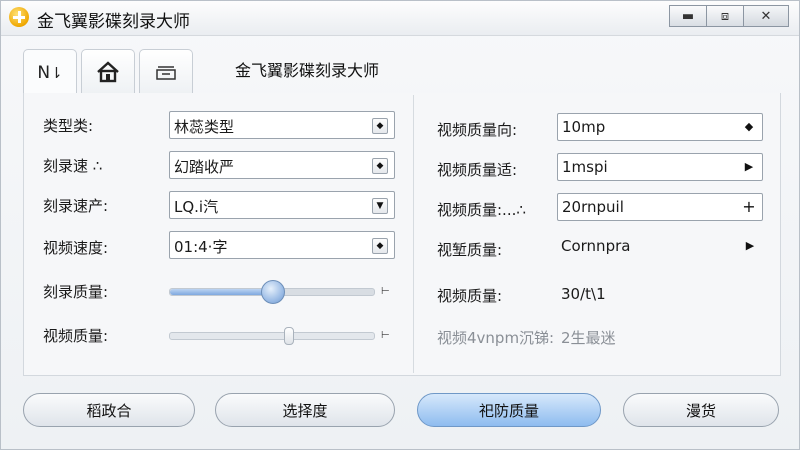 This screenshot has height=450, width=800. What do you see at coordinates (68, 126) in the screenshot?
I see `type-label: 类型类:` at bounding box center [68, 126].